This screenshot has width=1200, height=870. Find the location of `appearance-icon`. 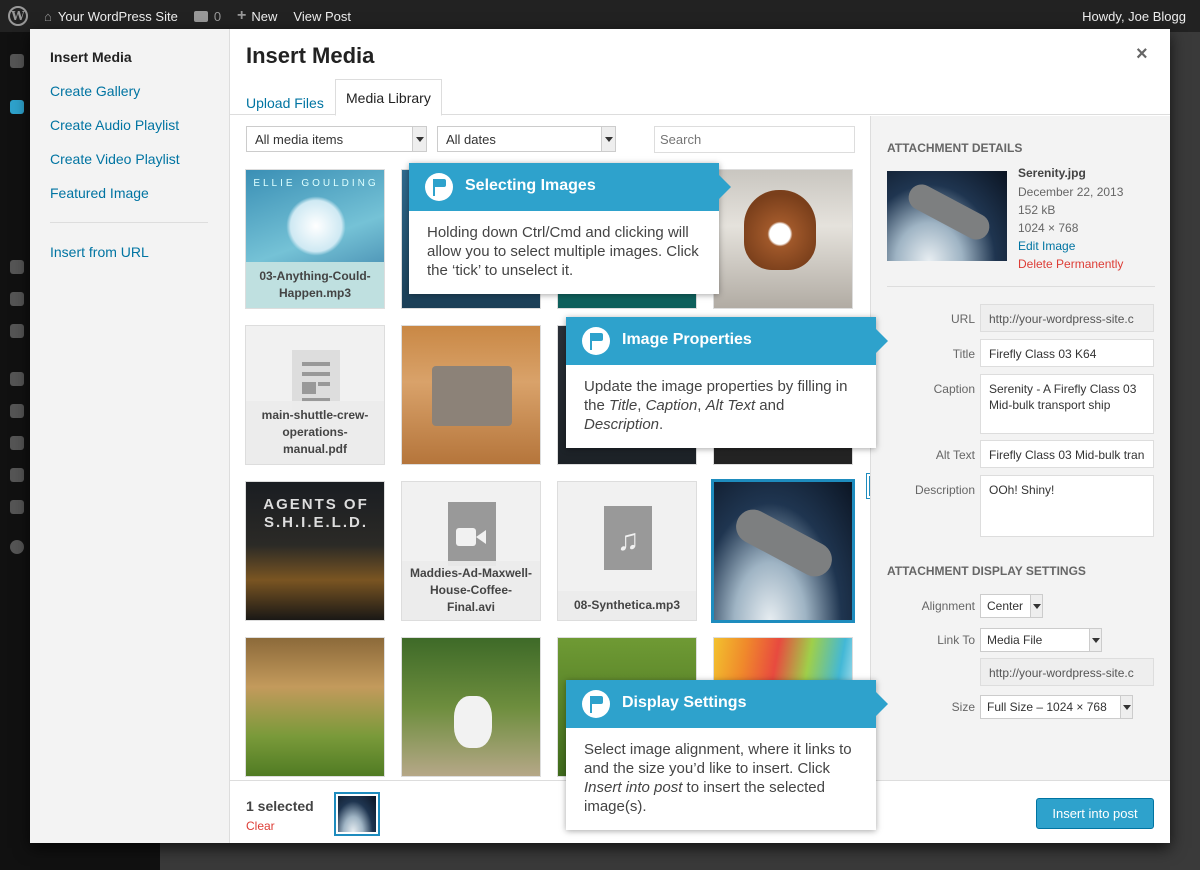

appearance-icon is located at coordinates (17, 379).